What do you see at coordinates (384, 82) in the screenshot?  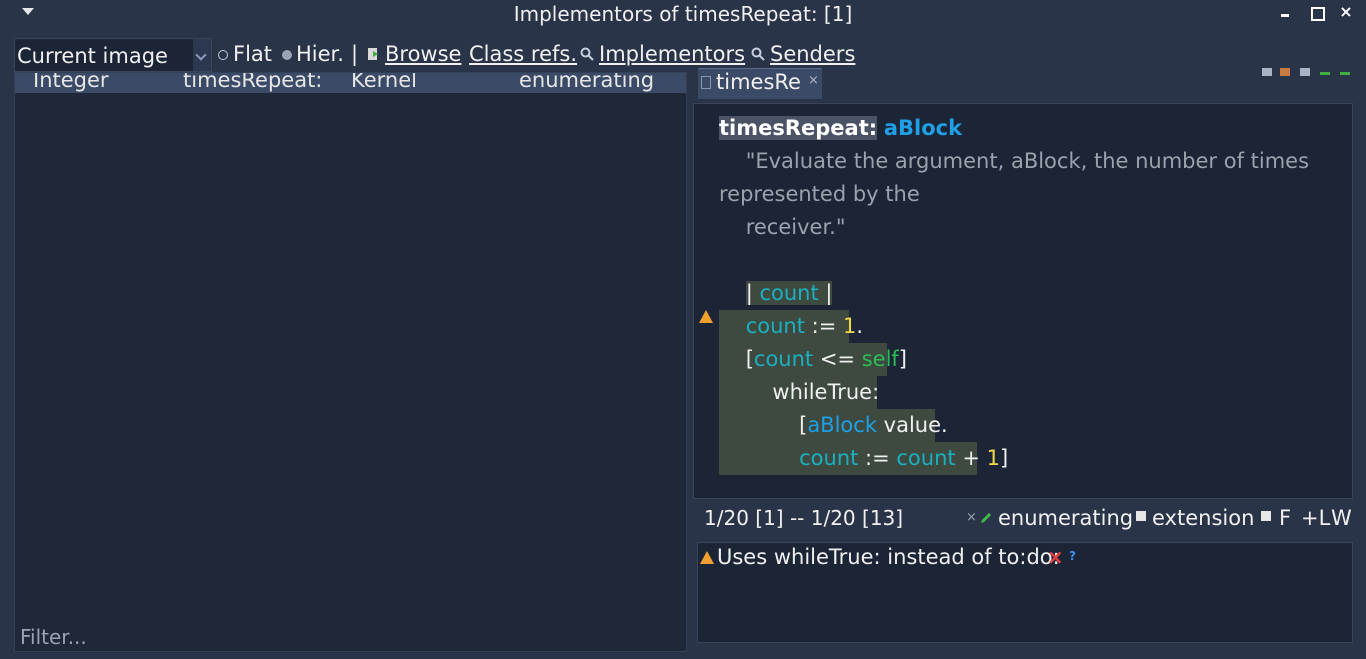 I see `result-package: Kernel` at bounding box center [384, 82].